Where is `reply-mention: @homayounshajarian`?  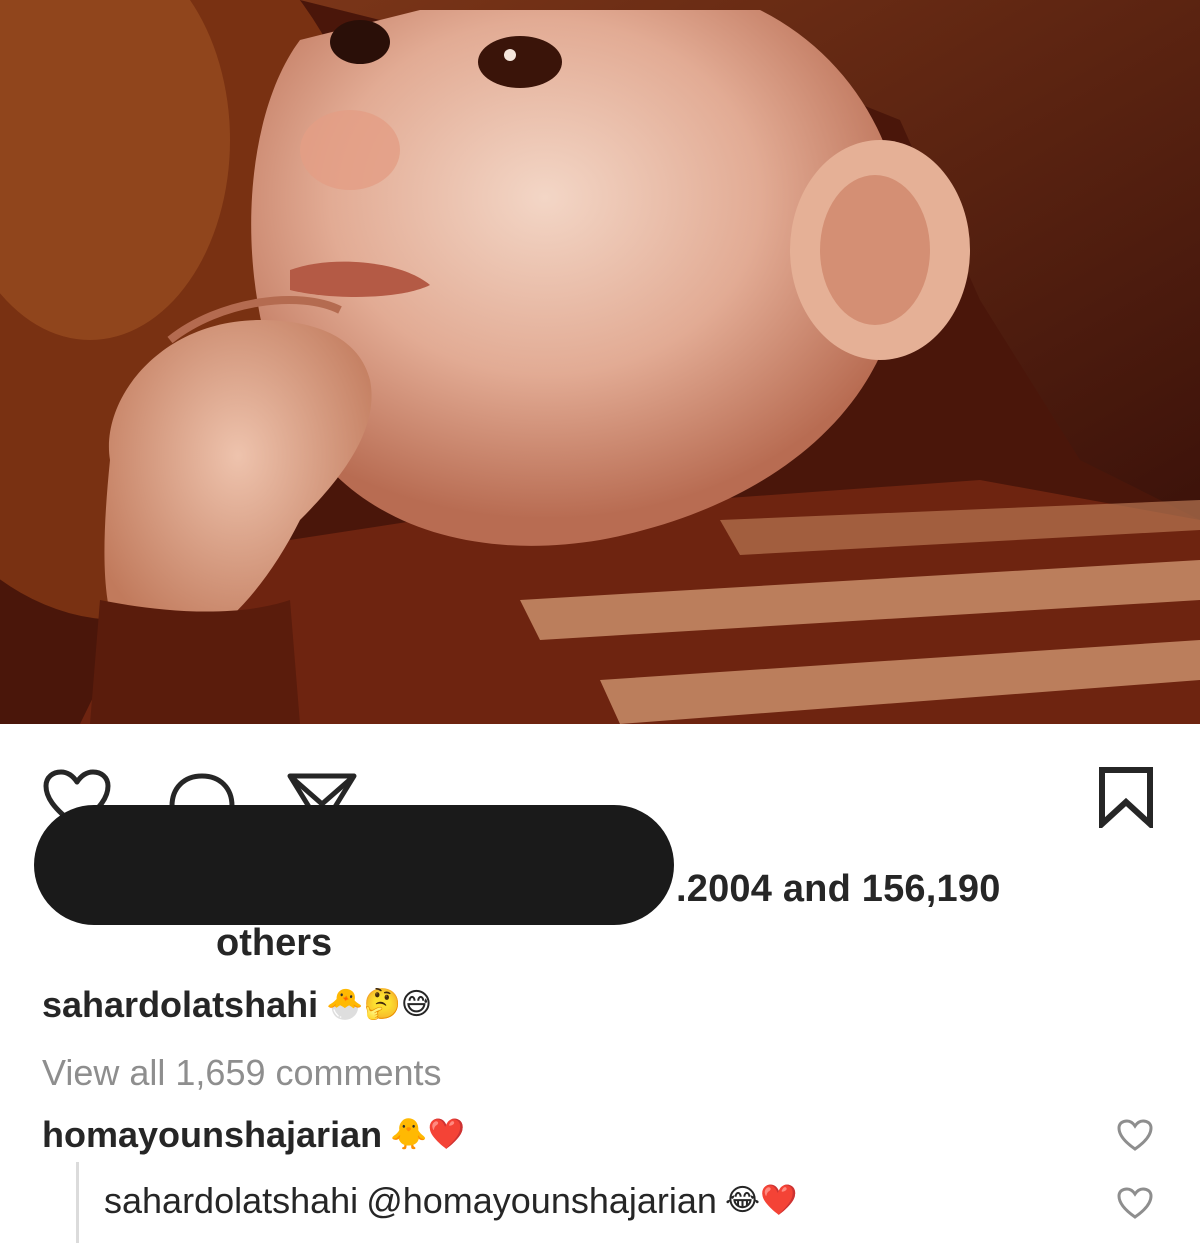
reply-mention: @homayounshajarian is located at coordinates (541, 1201).